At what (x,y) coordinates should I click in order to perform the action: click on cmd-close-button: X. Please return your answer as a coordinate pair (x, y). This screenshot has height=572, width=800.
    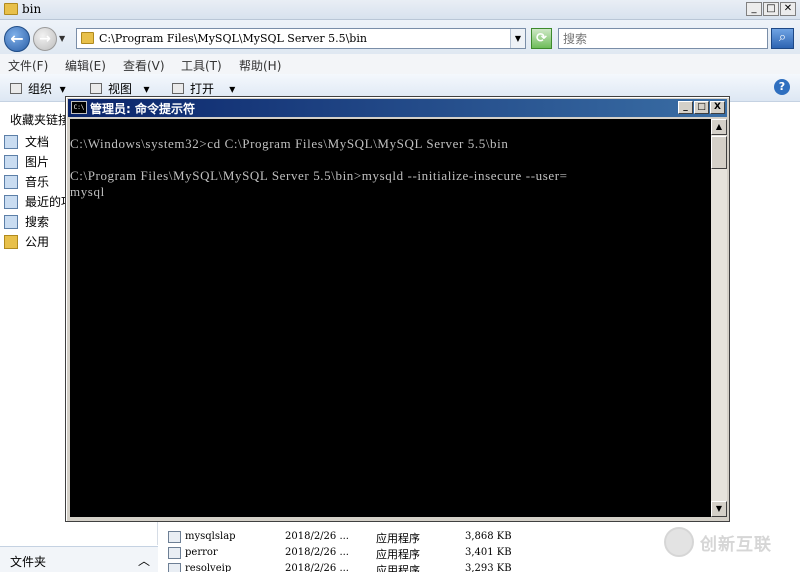
    Looking at the image, I should click on (717, 107).